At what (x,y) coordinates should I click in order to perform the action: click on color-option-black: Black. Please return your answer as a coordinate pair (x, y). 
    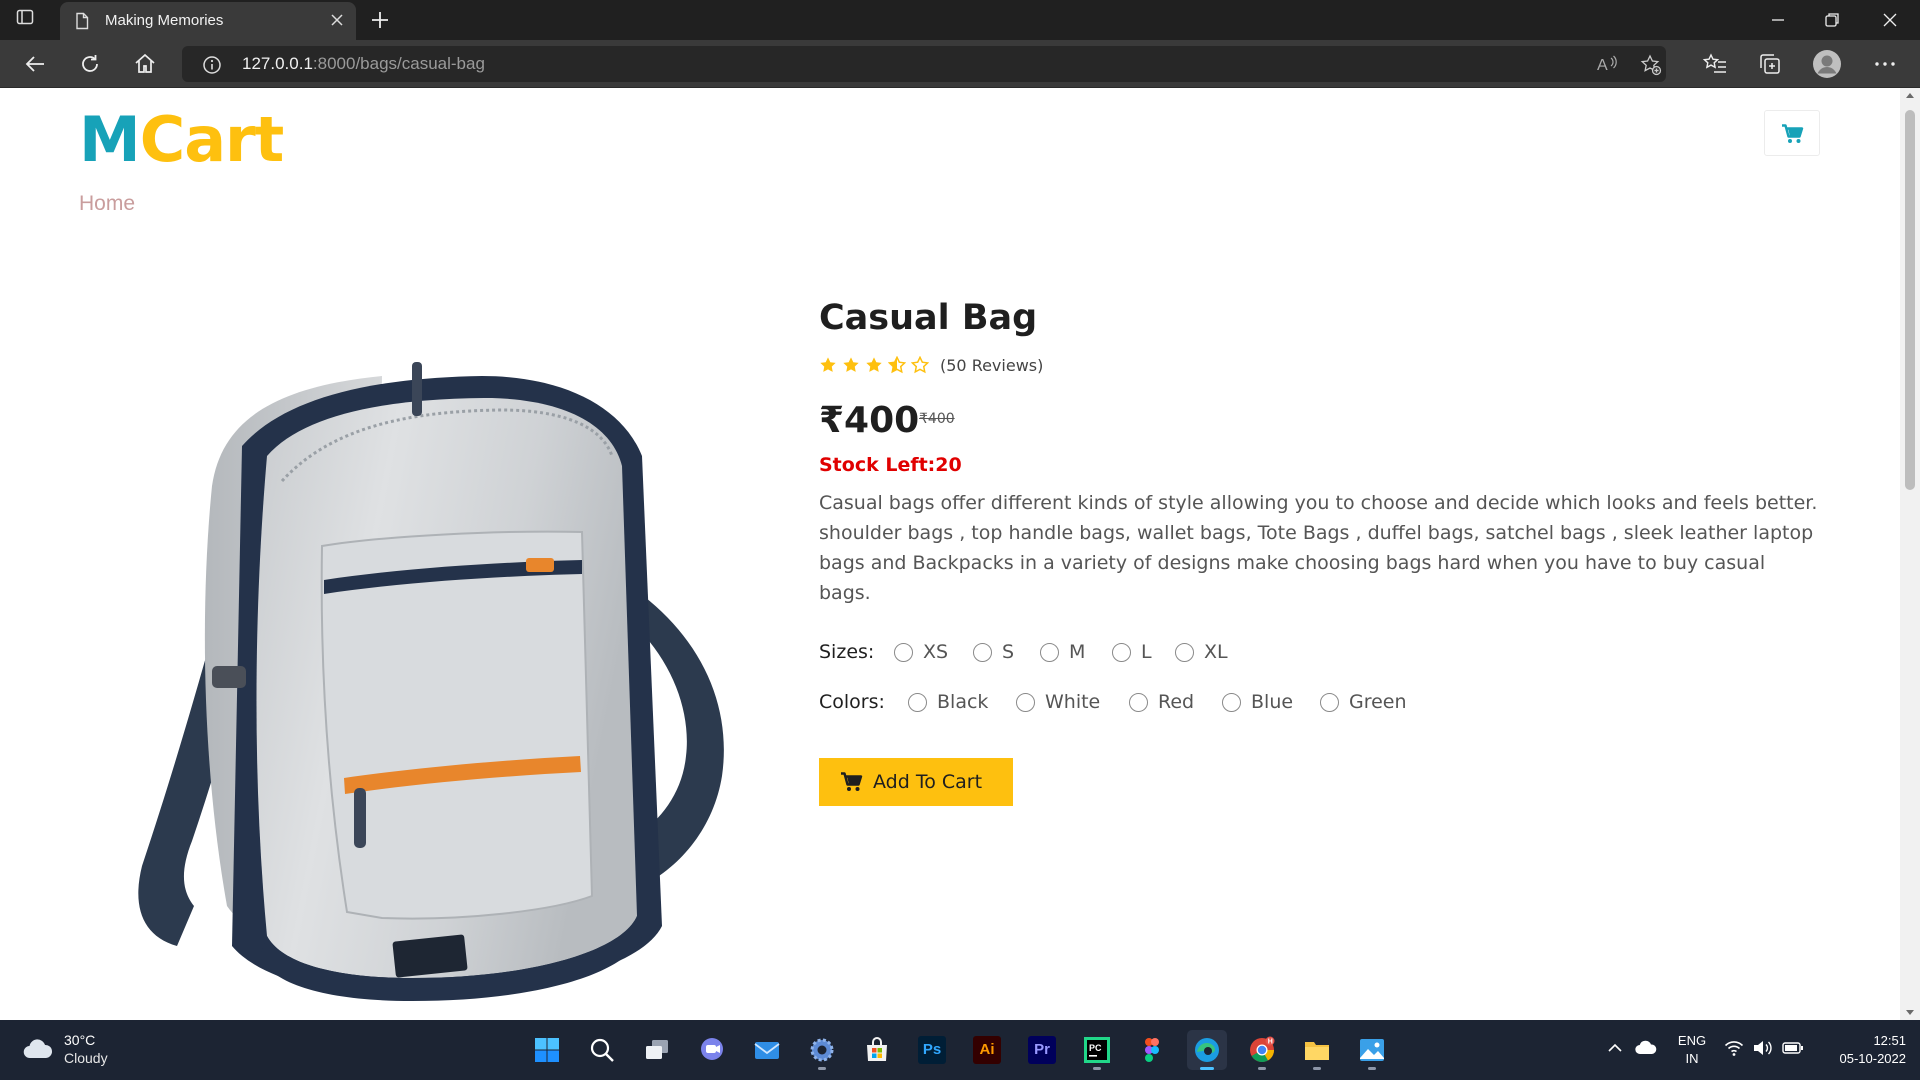
    Looking at the image, I should click on (953, 703).